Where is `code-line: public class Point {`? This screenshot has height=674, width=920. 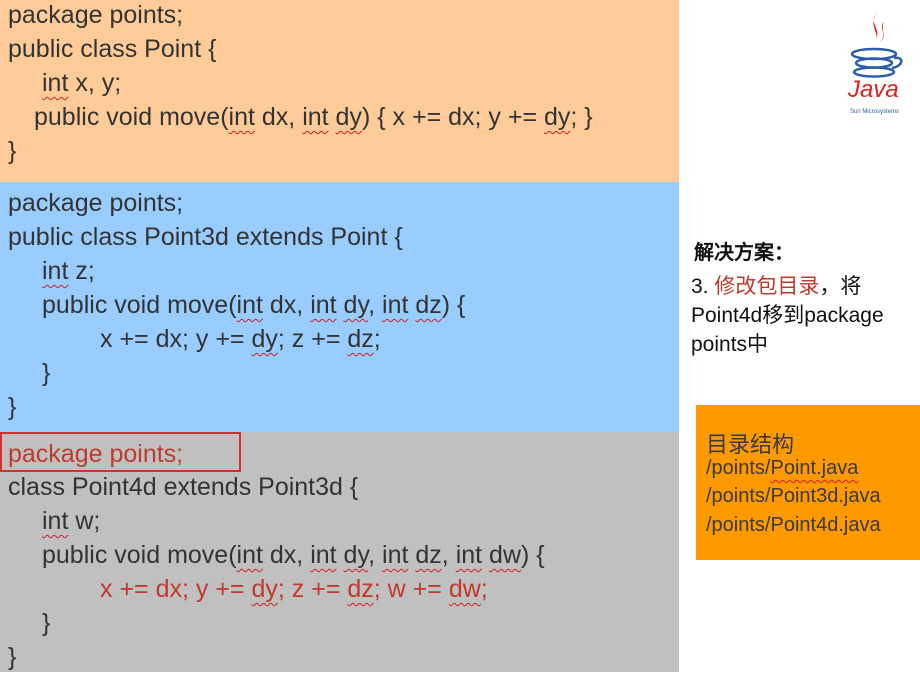
code-line: public class Point { is located at coordinates (112, 49).